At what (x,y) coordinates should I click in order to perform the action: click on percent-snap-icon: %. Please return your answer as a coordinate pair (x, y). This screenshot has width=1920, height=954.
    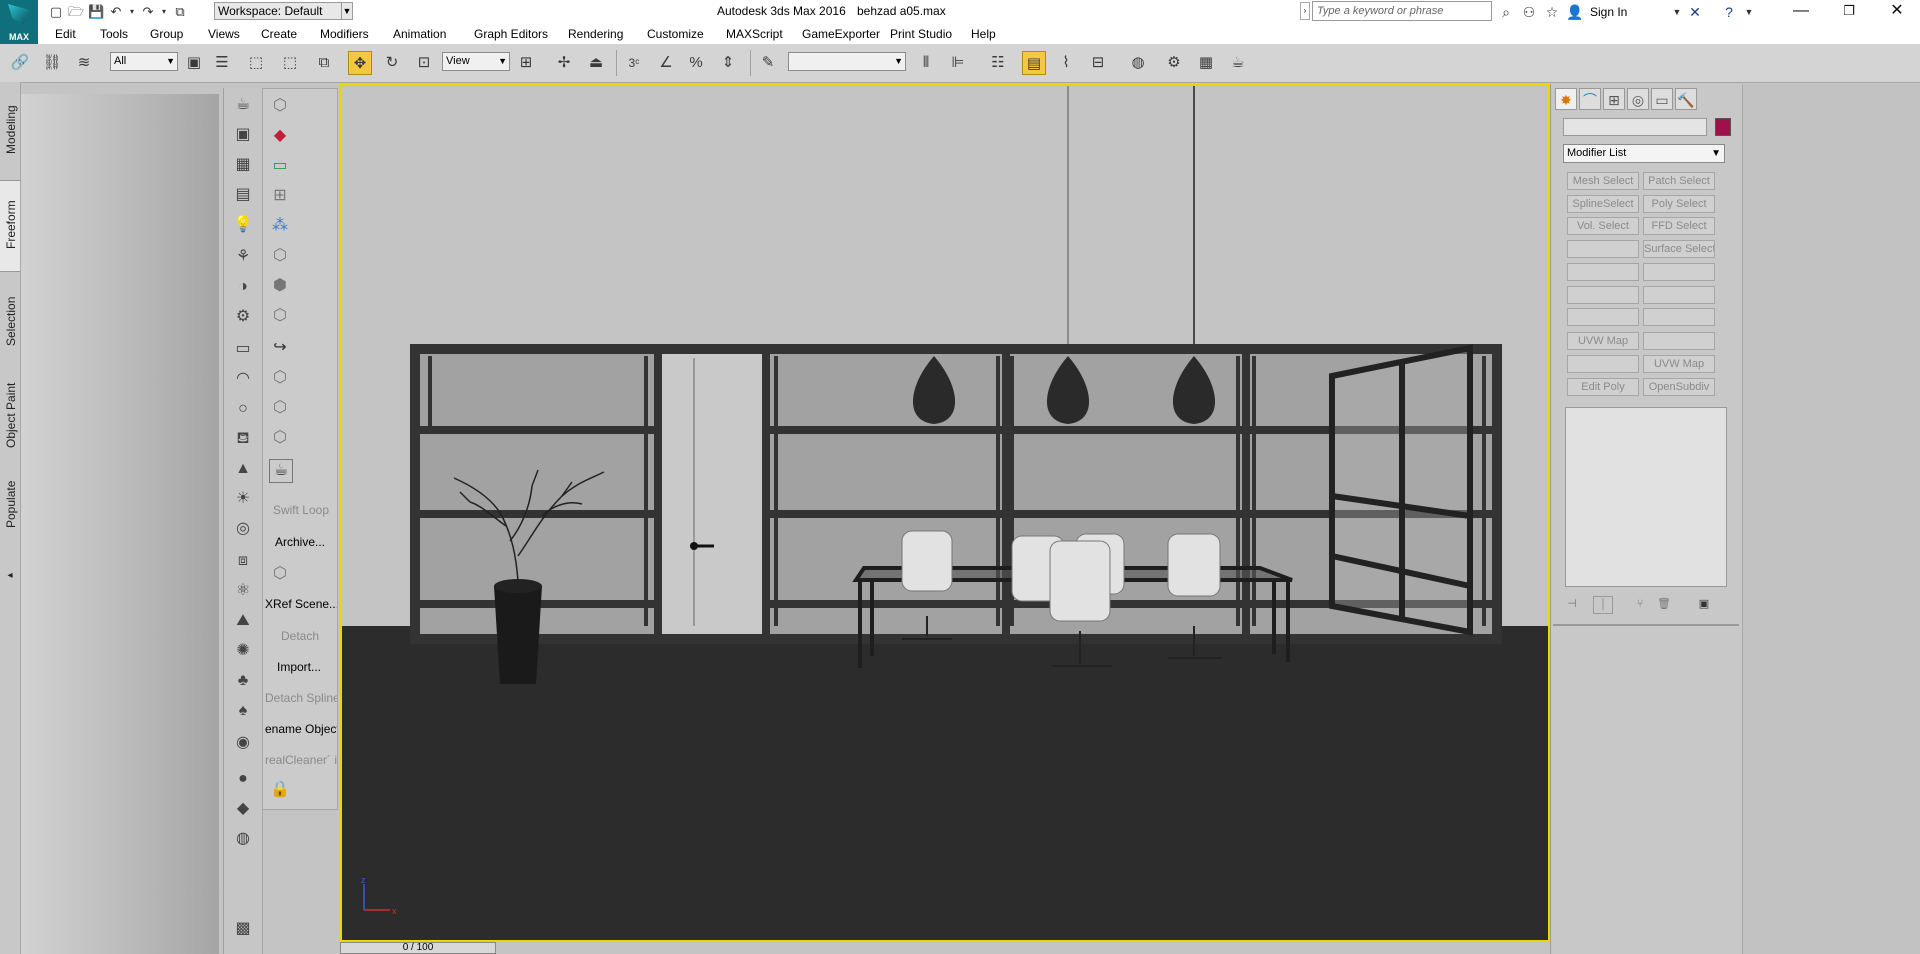
    Looking at the image, I should click on (696, 63).